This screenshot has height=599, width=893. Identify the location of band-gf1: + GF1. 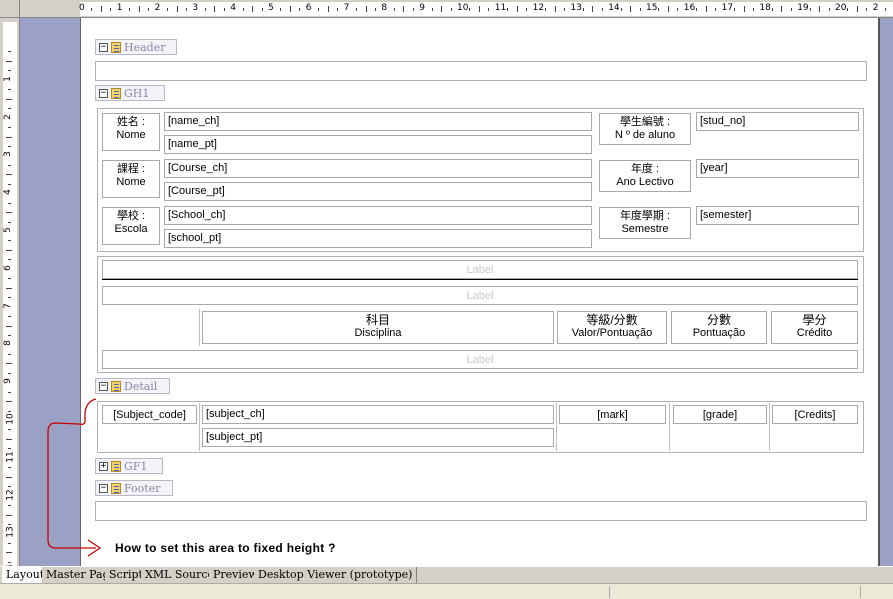
(129, 466).